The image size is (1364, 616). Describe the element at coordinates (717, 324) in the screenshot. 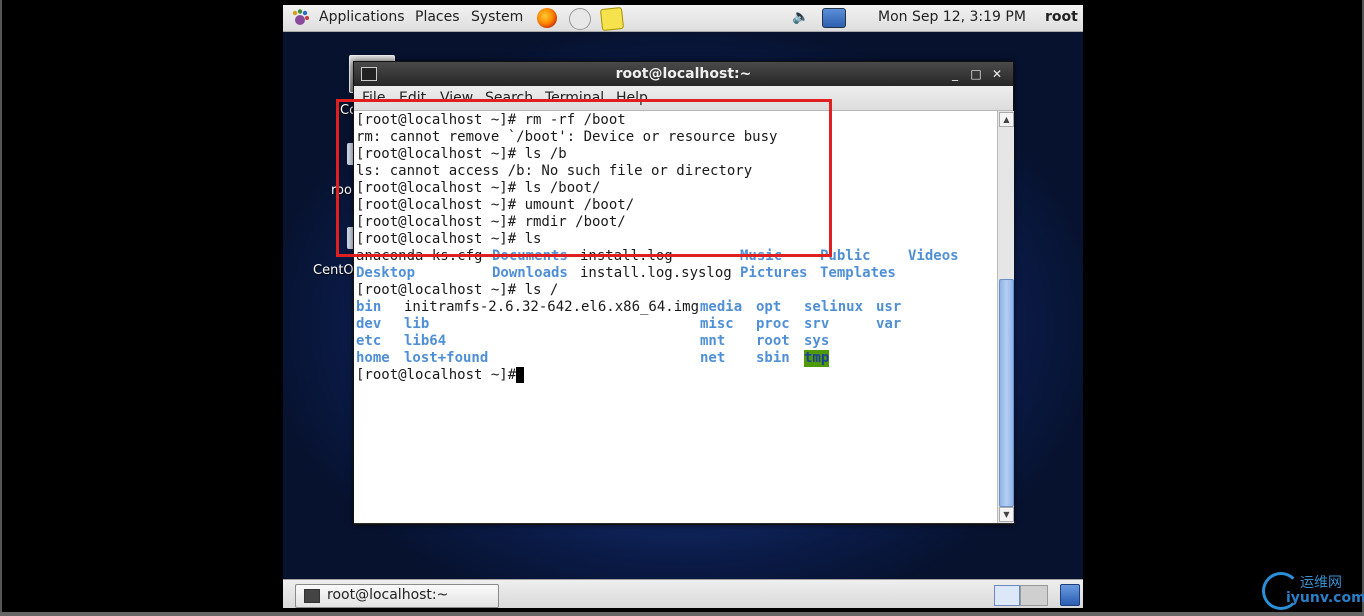

I see `ls-dir: misc` at that location.